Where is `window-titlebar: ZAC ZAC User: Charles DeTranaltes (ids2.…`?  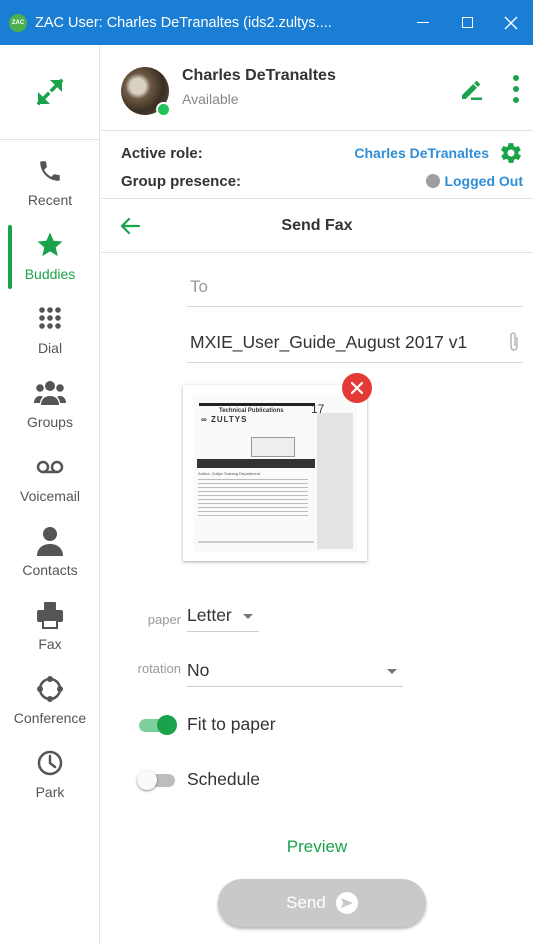 window-titlebar: ZAC ZAC User: Charles DeTranaltes (ids2.… is located at coordinates (266, 22).